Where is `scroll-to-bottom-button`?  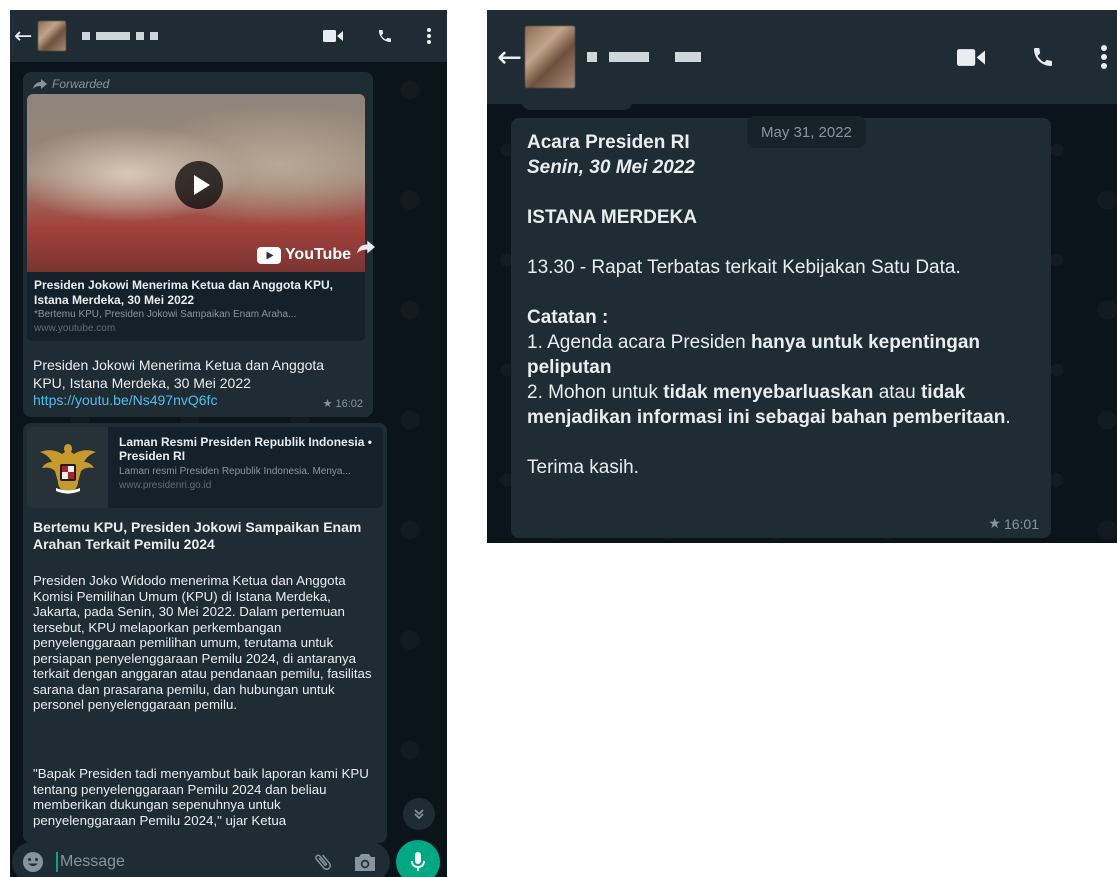 scroll-to-bottom-button is located at coordinates (419, 814).